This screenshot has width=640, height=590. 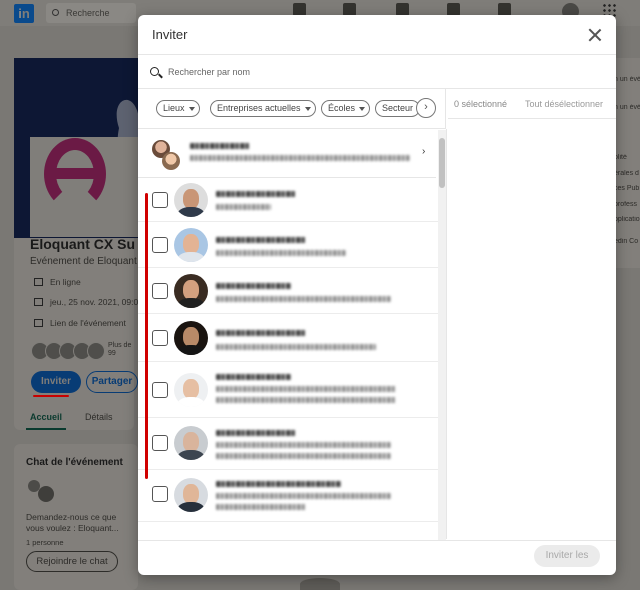 What do you see at coordinates (120, 349) in the screenshot?
I see `attendee-count: Plus de 99` at bounding box center [120, 349].